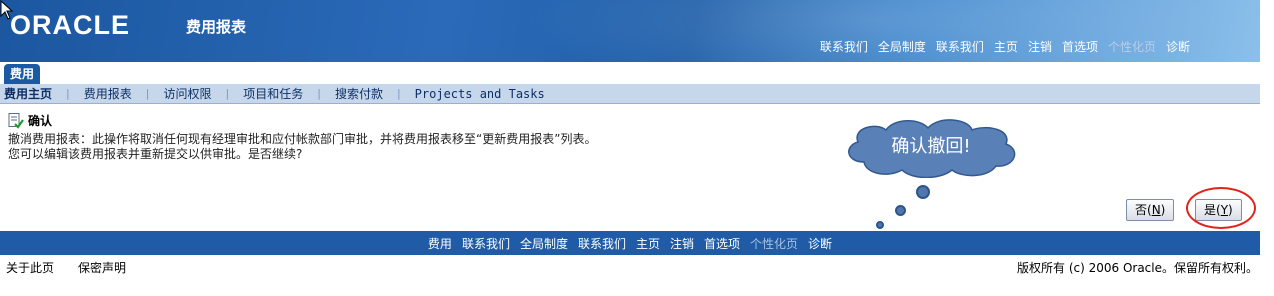 The width and height of the screenshot is (1274, 296). What do you see at coordinates (1040, 46) in the screenshot?
I see `global-nav-logout: 注销` at bounding box center [1040, 46].